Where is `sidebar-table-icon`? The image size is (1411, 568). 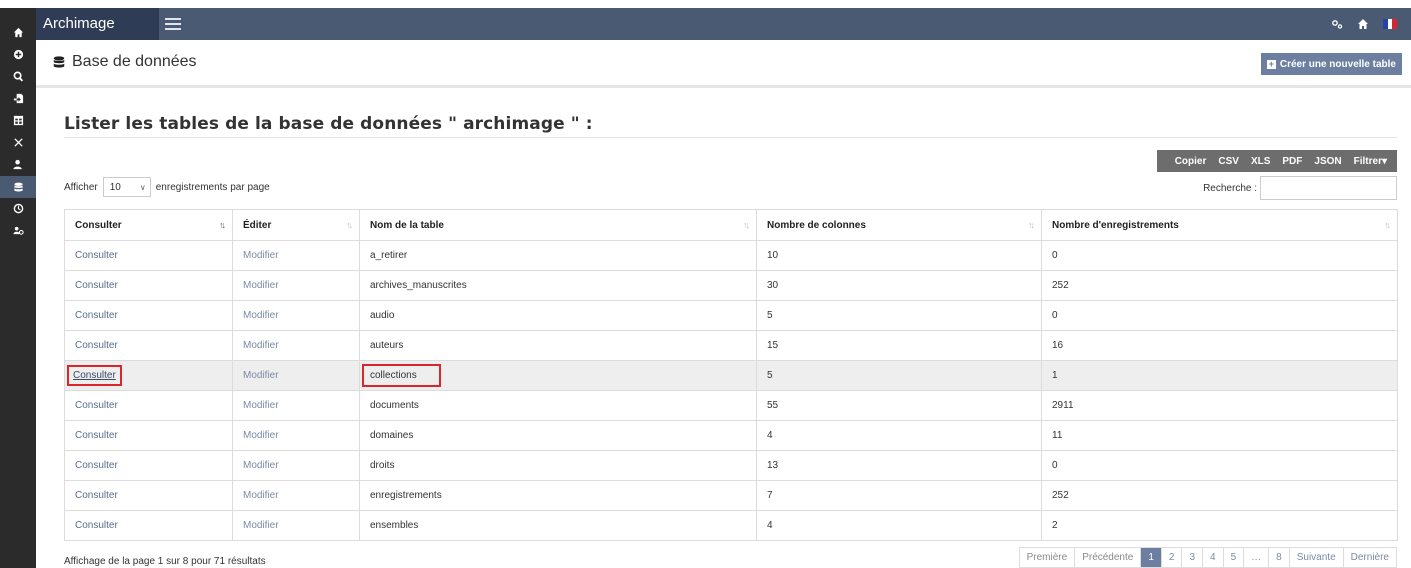
sidebar-table-icon is located at coordinates (18, 120).